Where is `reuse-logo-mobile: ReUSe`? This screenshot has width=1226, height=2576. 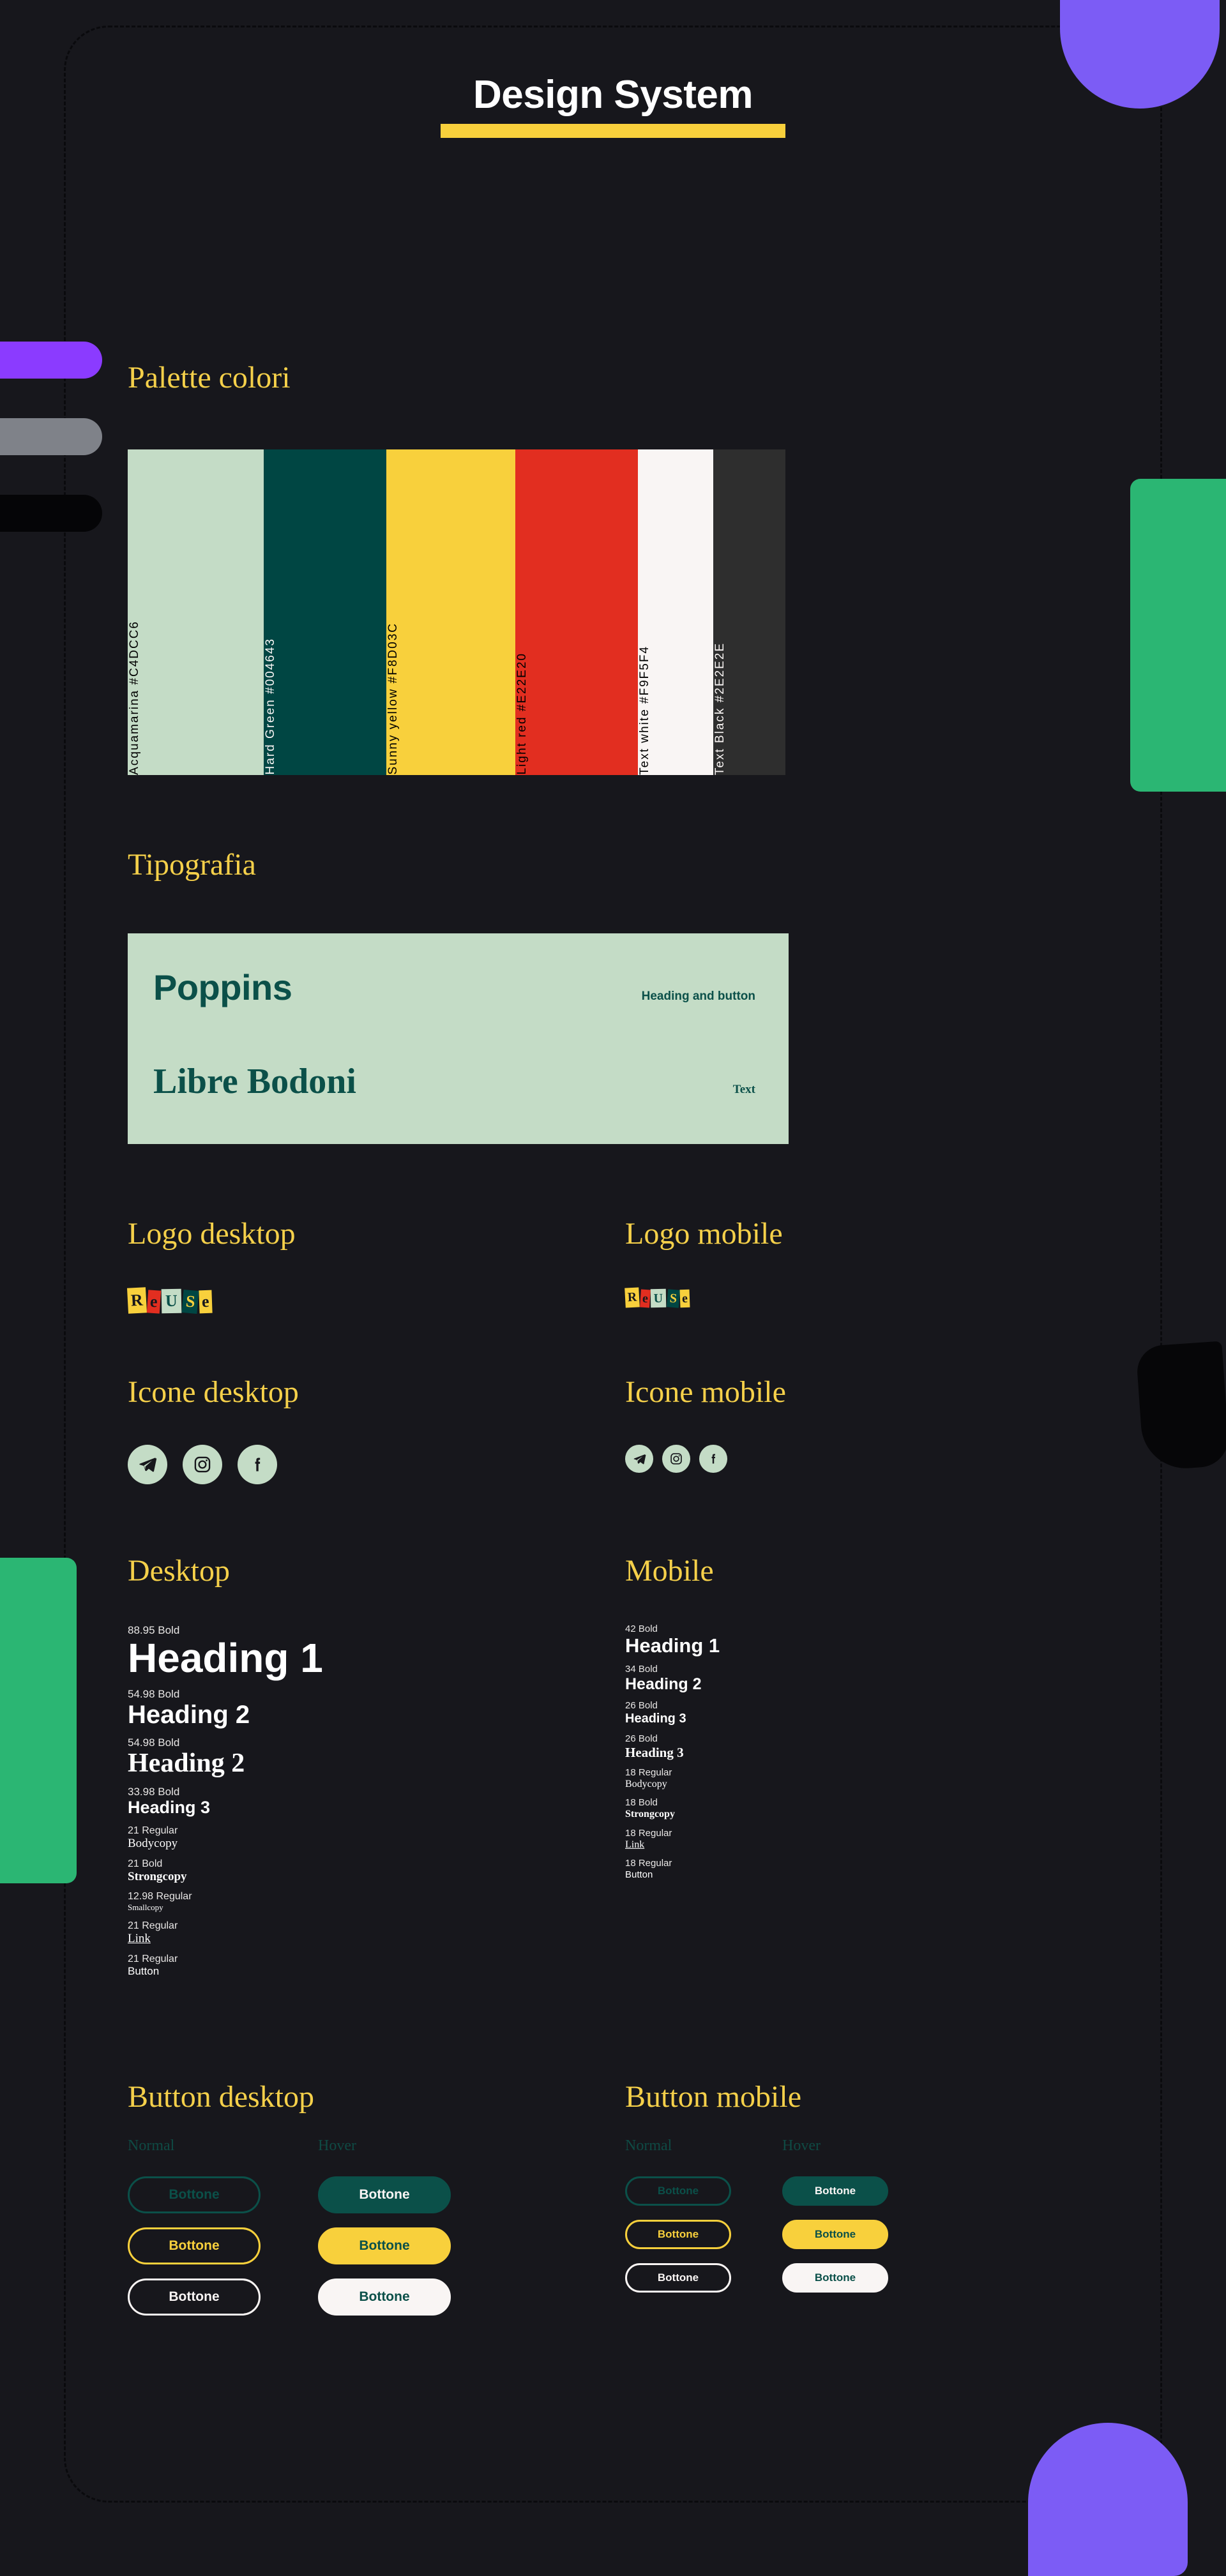 reuse-logo-mobile: ReUSe is located at coordinates (658, 1297).